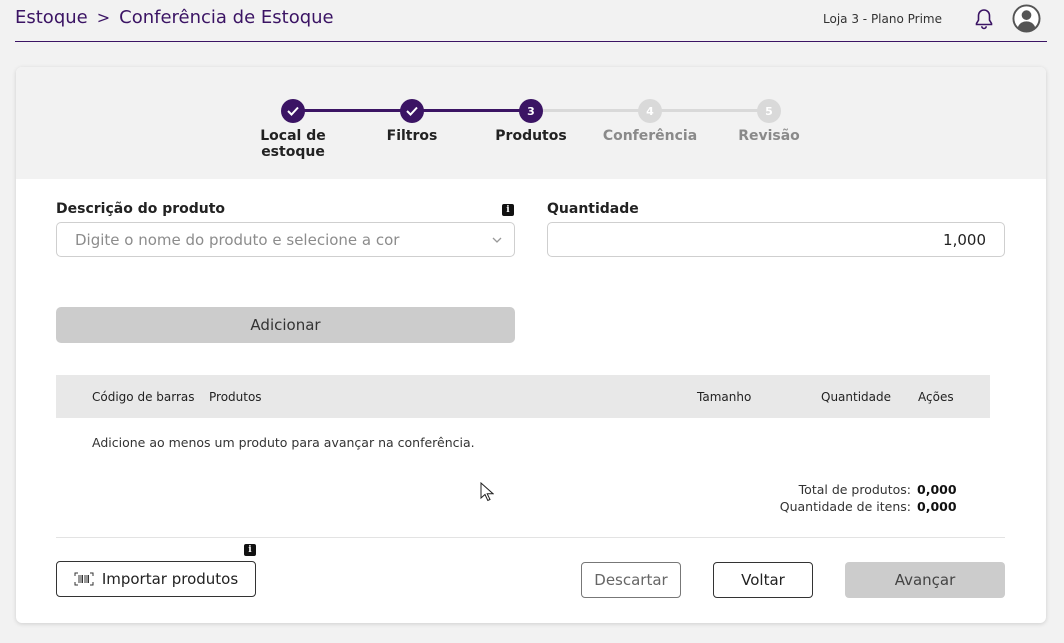 Image resolution: width=1064 pixels, height=643 pixels. What do you see at coordinates (937, 506) in the screenshot?
I see `total-items-value: 0,000` at bounding box center [937, 506].